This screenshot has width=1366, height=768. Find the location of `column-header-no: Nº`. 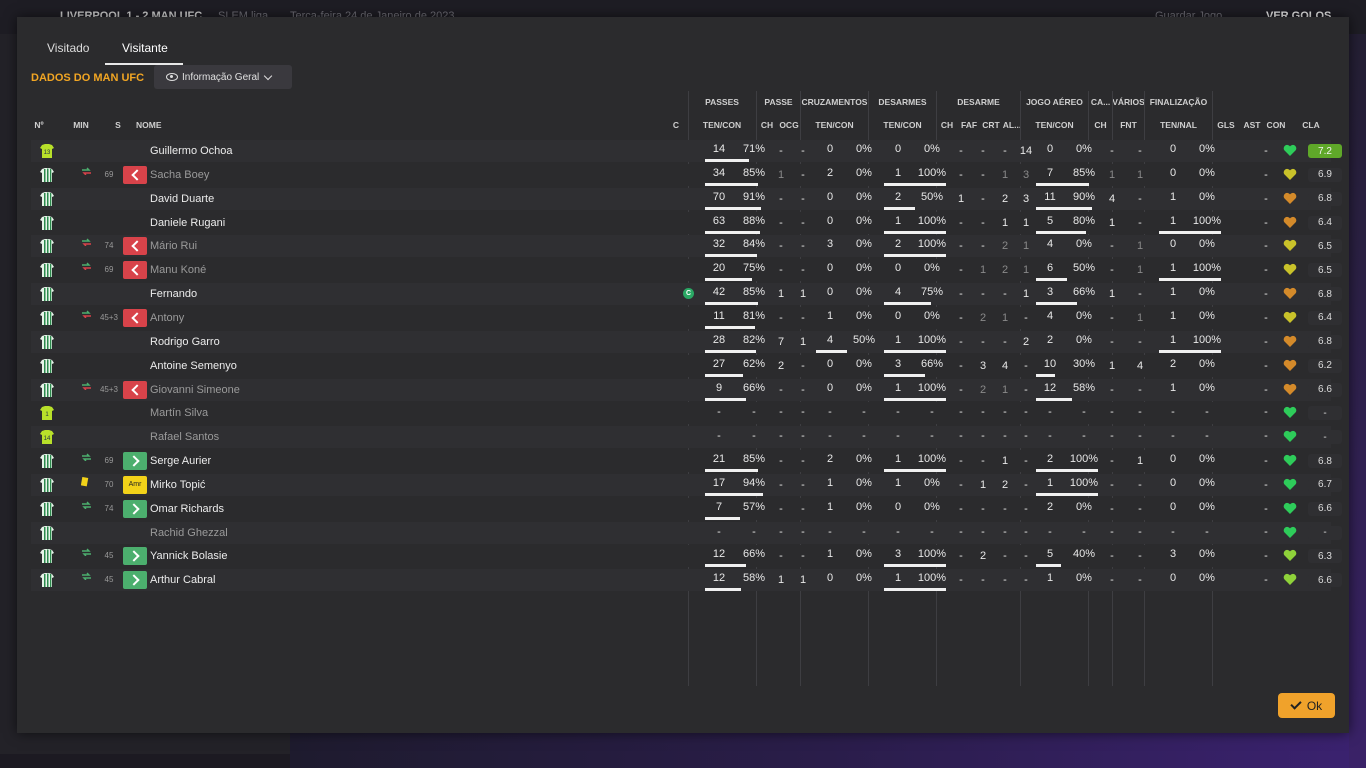

column-header-no: Nº is located at coordinates (38, 125).